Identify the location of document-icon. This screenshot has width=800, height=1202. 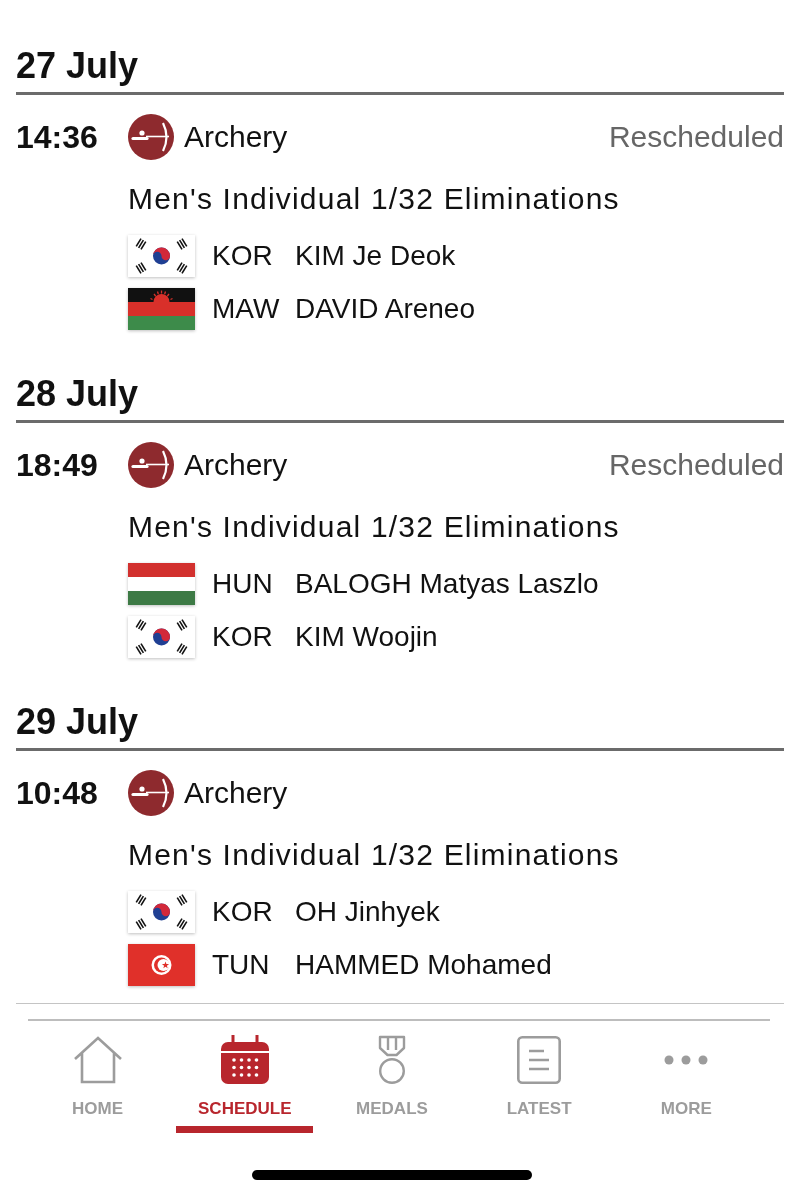
(539, 1060).